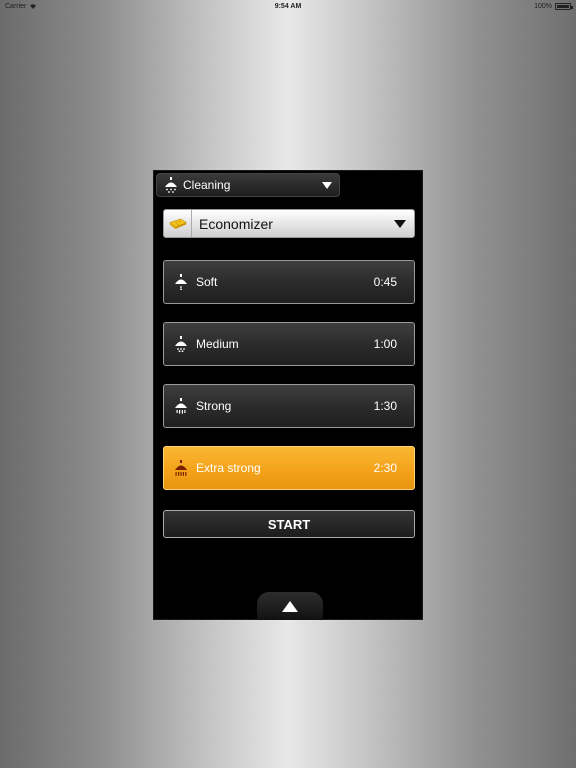 The image size is (576, 768). I want to click on sponge-icon, so click(177, 223).